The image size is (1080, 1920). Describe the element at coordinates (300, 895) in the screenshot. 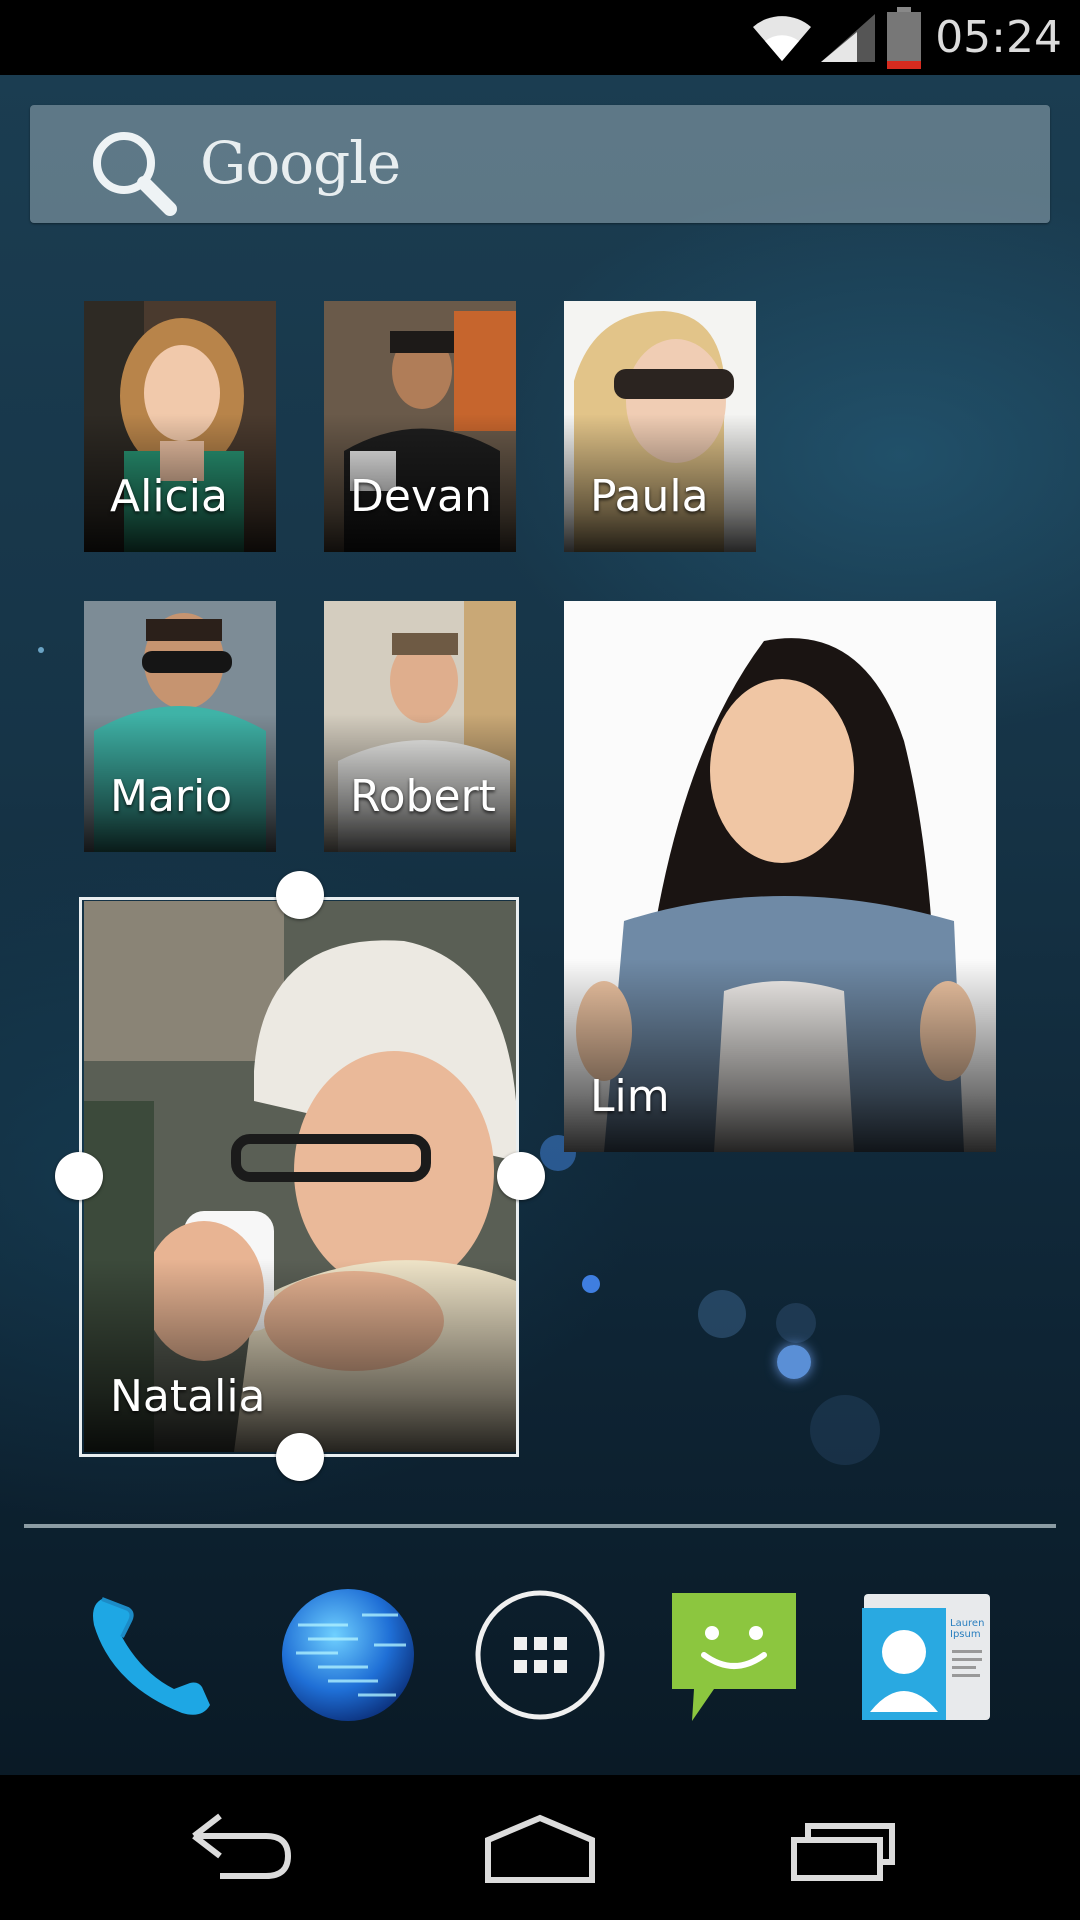

I see `resize-handle-top` at that location.